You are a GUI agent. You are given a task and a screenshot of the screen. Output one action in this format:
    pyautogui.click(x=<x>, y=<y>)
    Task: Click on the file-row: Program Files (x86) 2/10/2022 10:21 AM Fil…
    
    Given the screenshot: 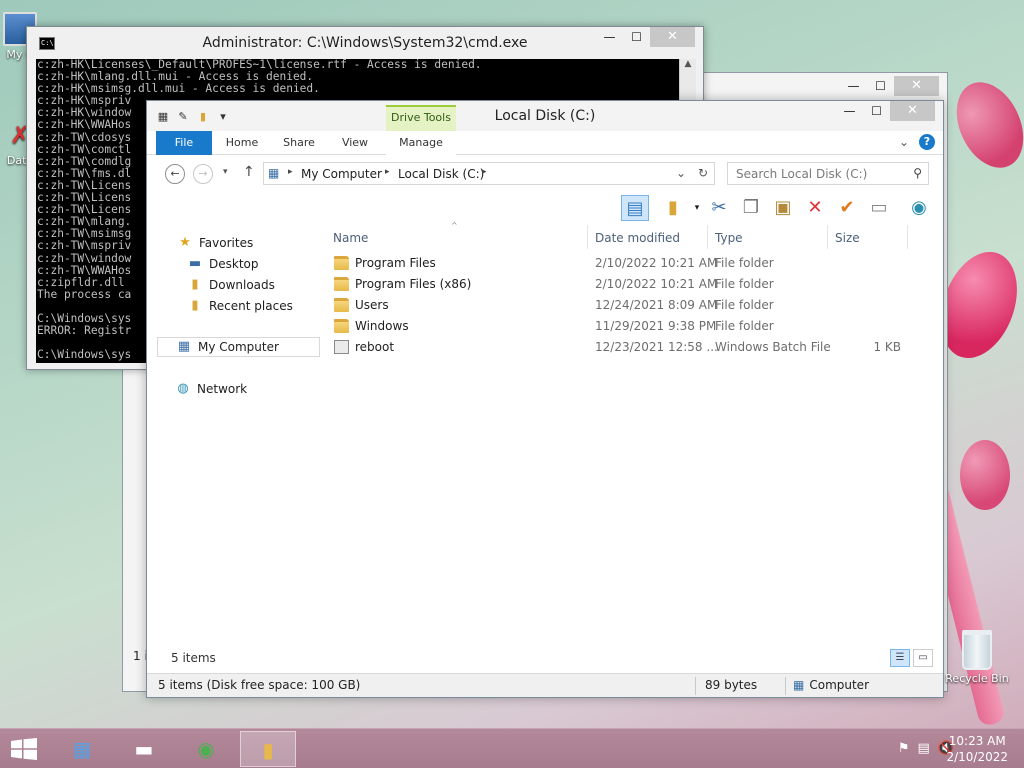 What is the action you would take?
    pyautogui.click(x=629, y=284)
    